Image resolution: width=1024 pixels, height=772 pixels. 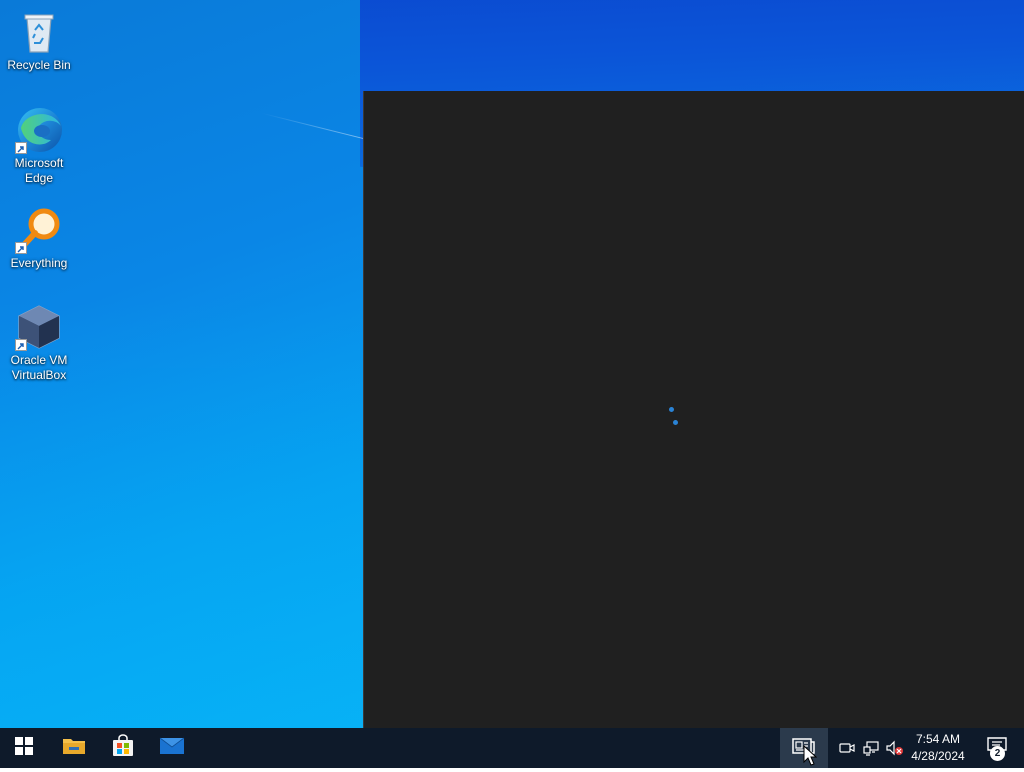 I want to click on windows-logo-icon, so click(x=24, y=748).